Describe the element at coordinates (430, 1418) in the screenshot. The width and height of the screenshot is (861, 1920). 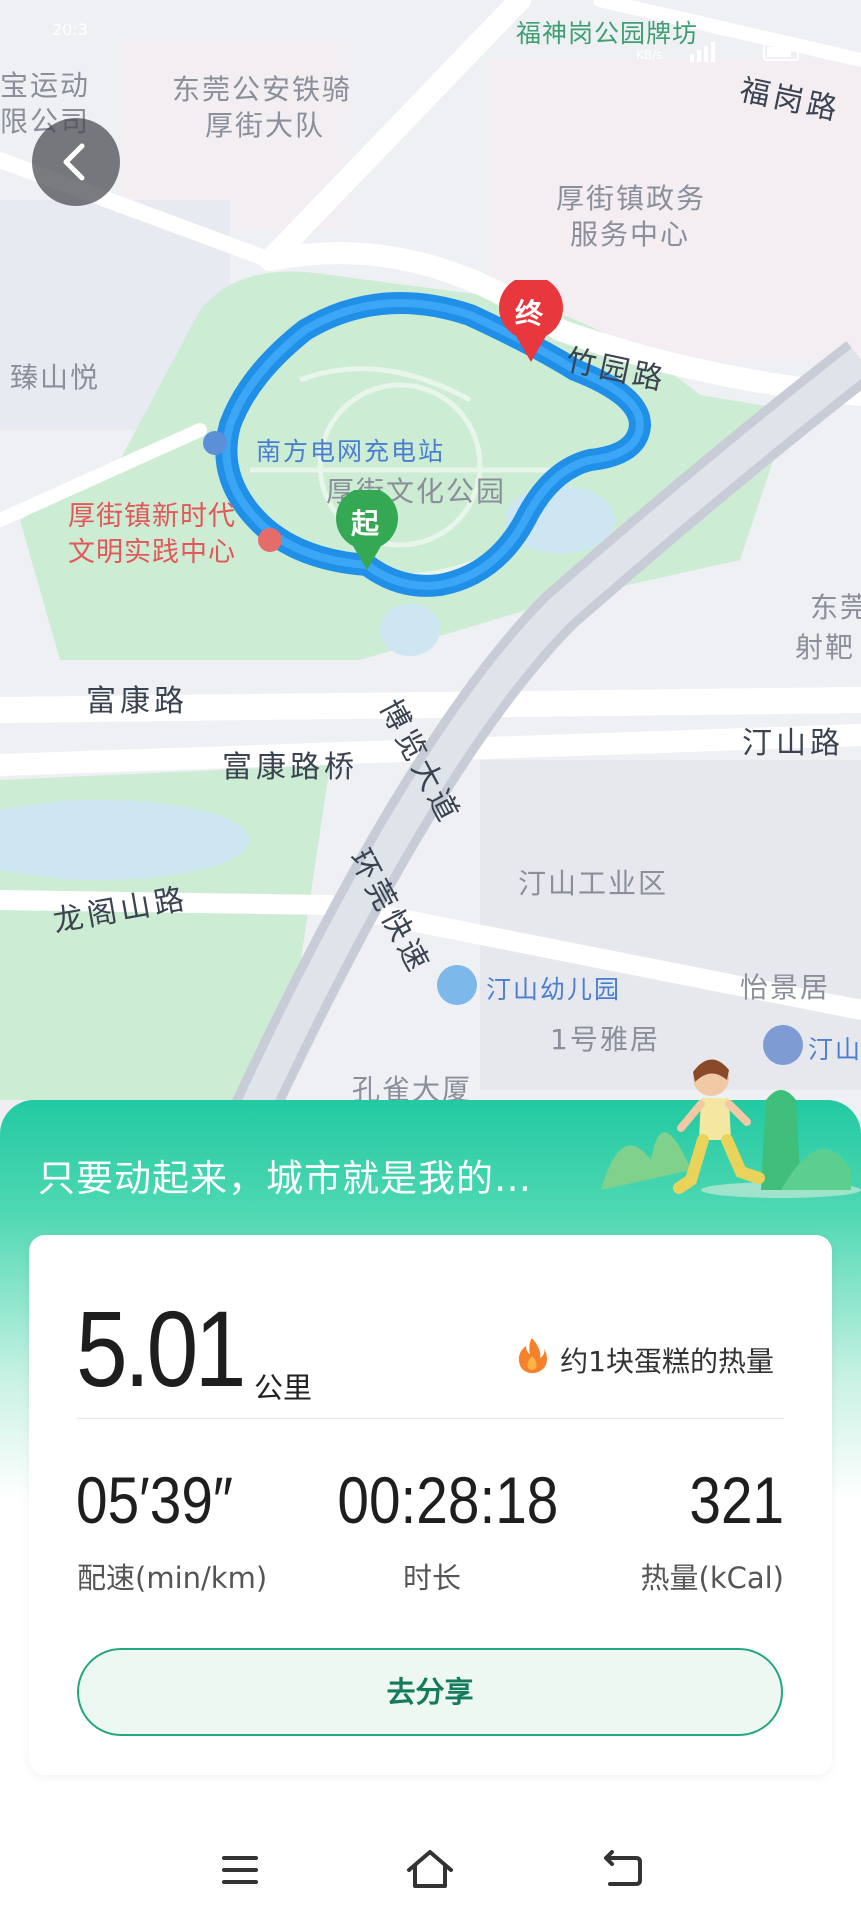
I see `card-divider` at that location.